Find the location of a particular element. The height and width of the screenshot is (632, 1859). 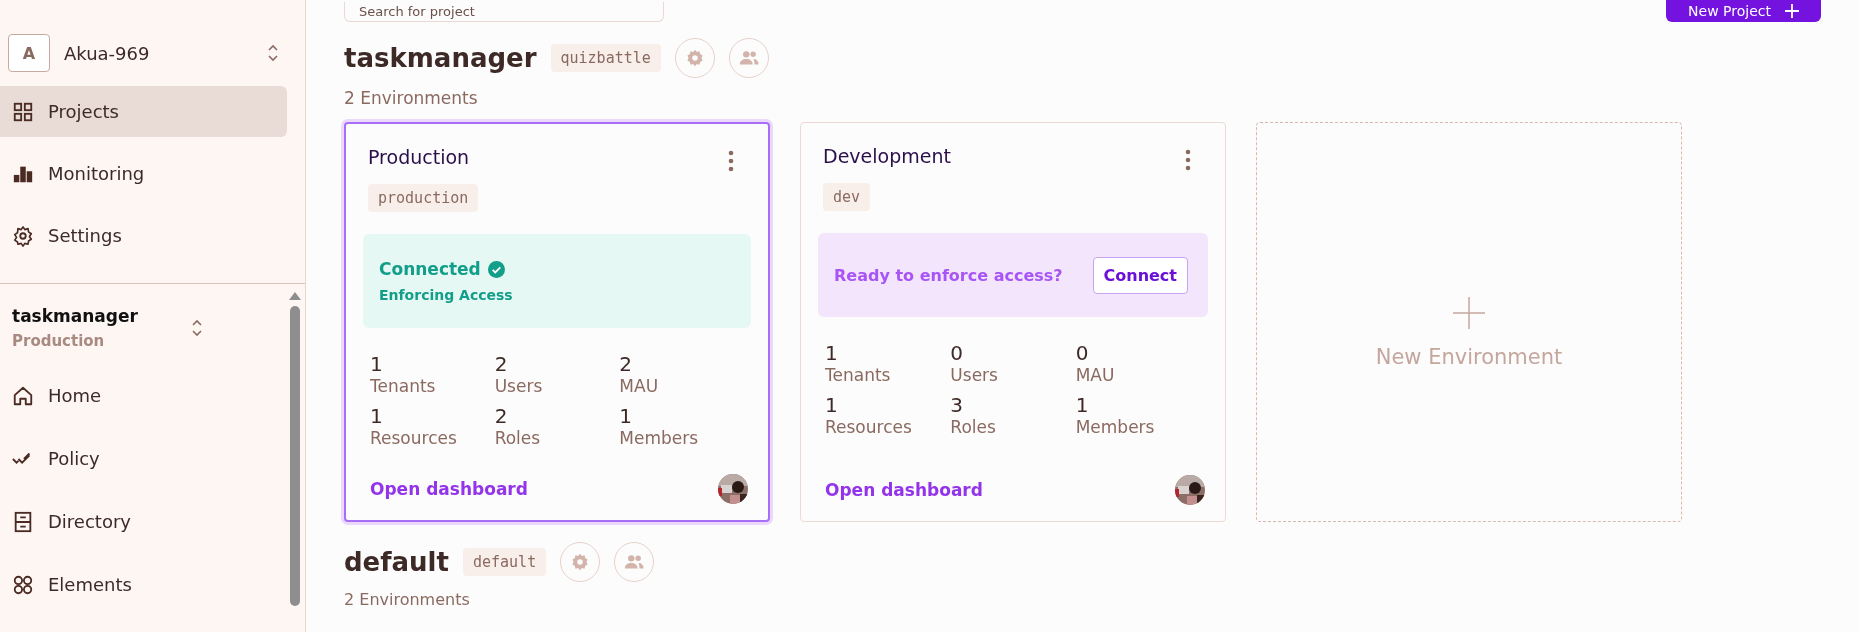

environment-name: Development is located at coordinates (887, 156).